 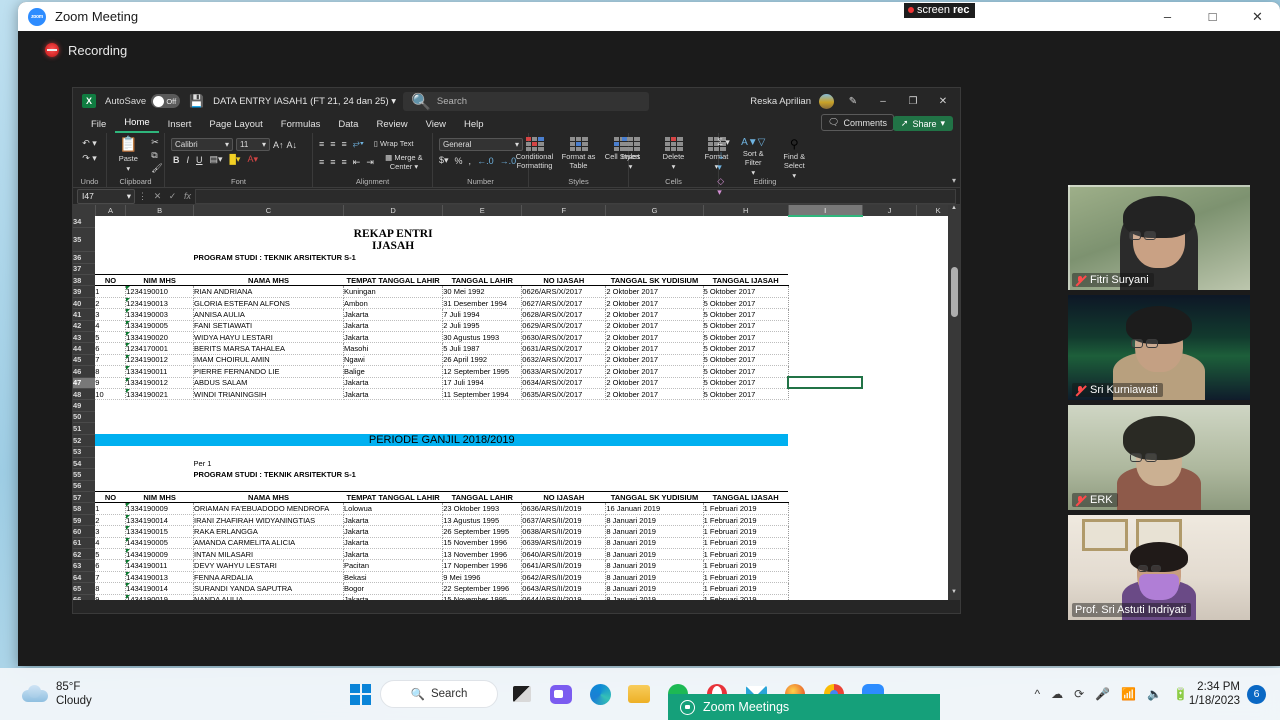 I want to click on data-cell: 1434190005, so click(x=160, y=543).